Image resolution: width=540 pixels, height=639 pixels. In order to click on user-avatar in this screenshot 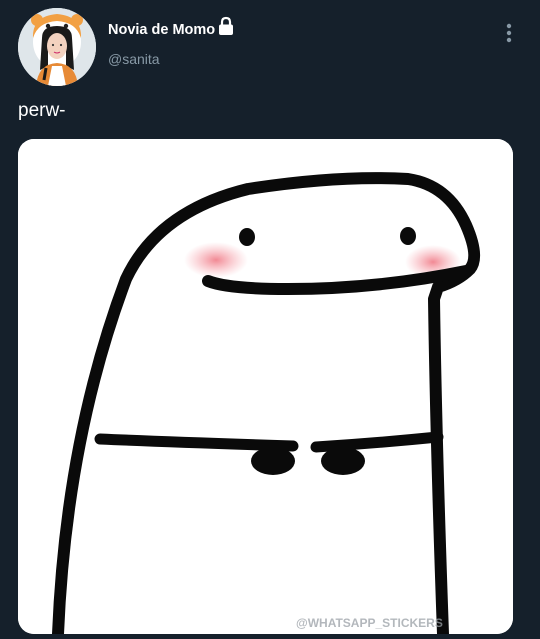, I will do `click(57, 47)`.